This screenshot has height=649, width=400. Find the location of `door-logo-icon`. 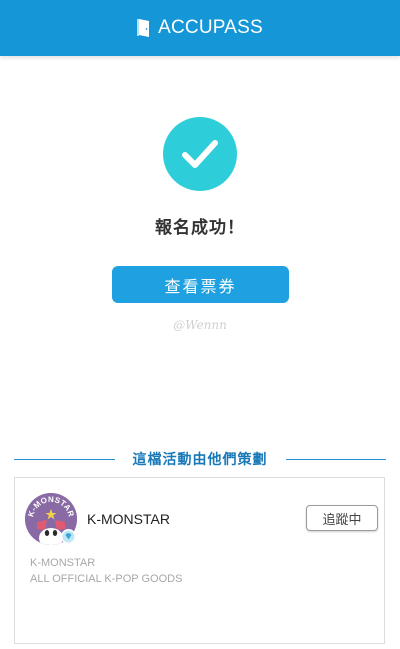

door-logo-icon is located at coordinates (143, 28).